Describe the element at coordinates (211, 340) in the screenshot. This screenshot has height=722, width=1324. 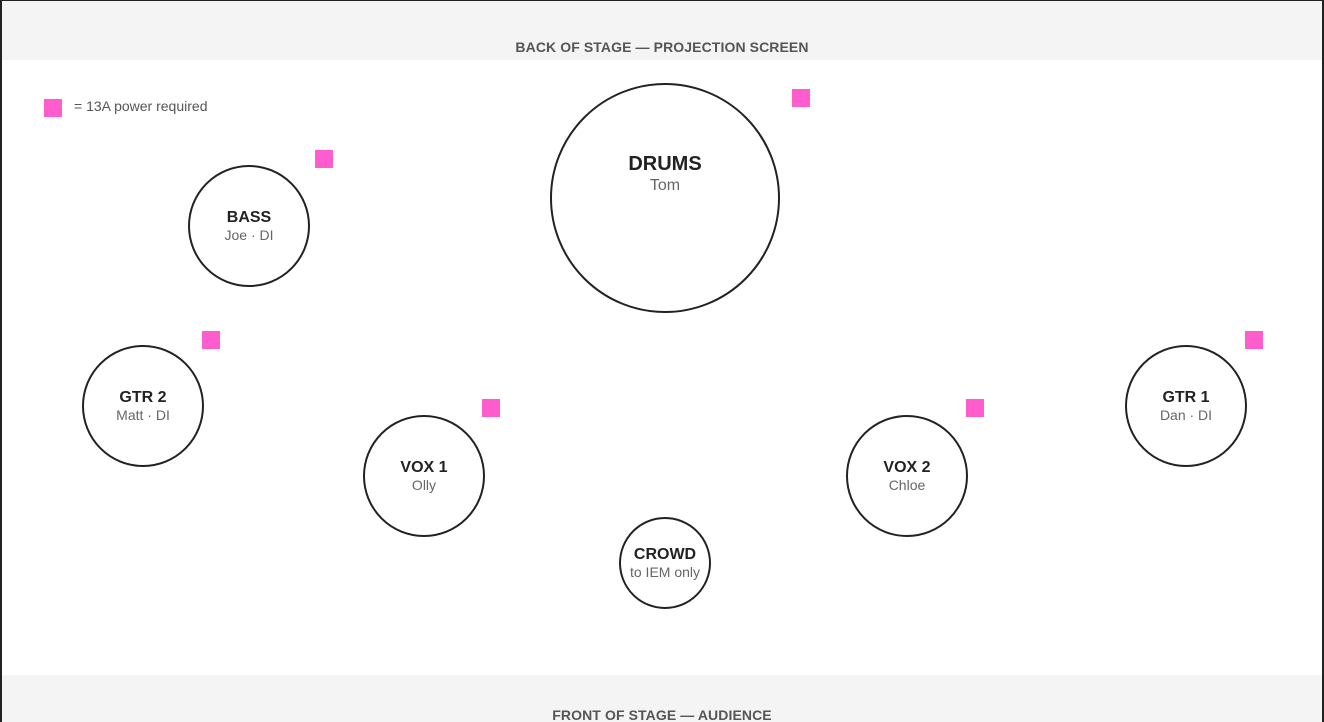
I see `gtr2-power-marker` at that location.